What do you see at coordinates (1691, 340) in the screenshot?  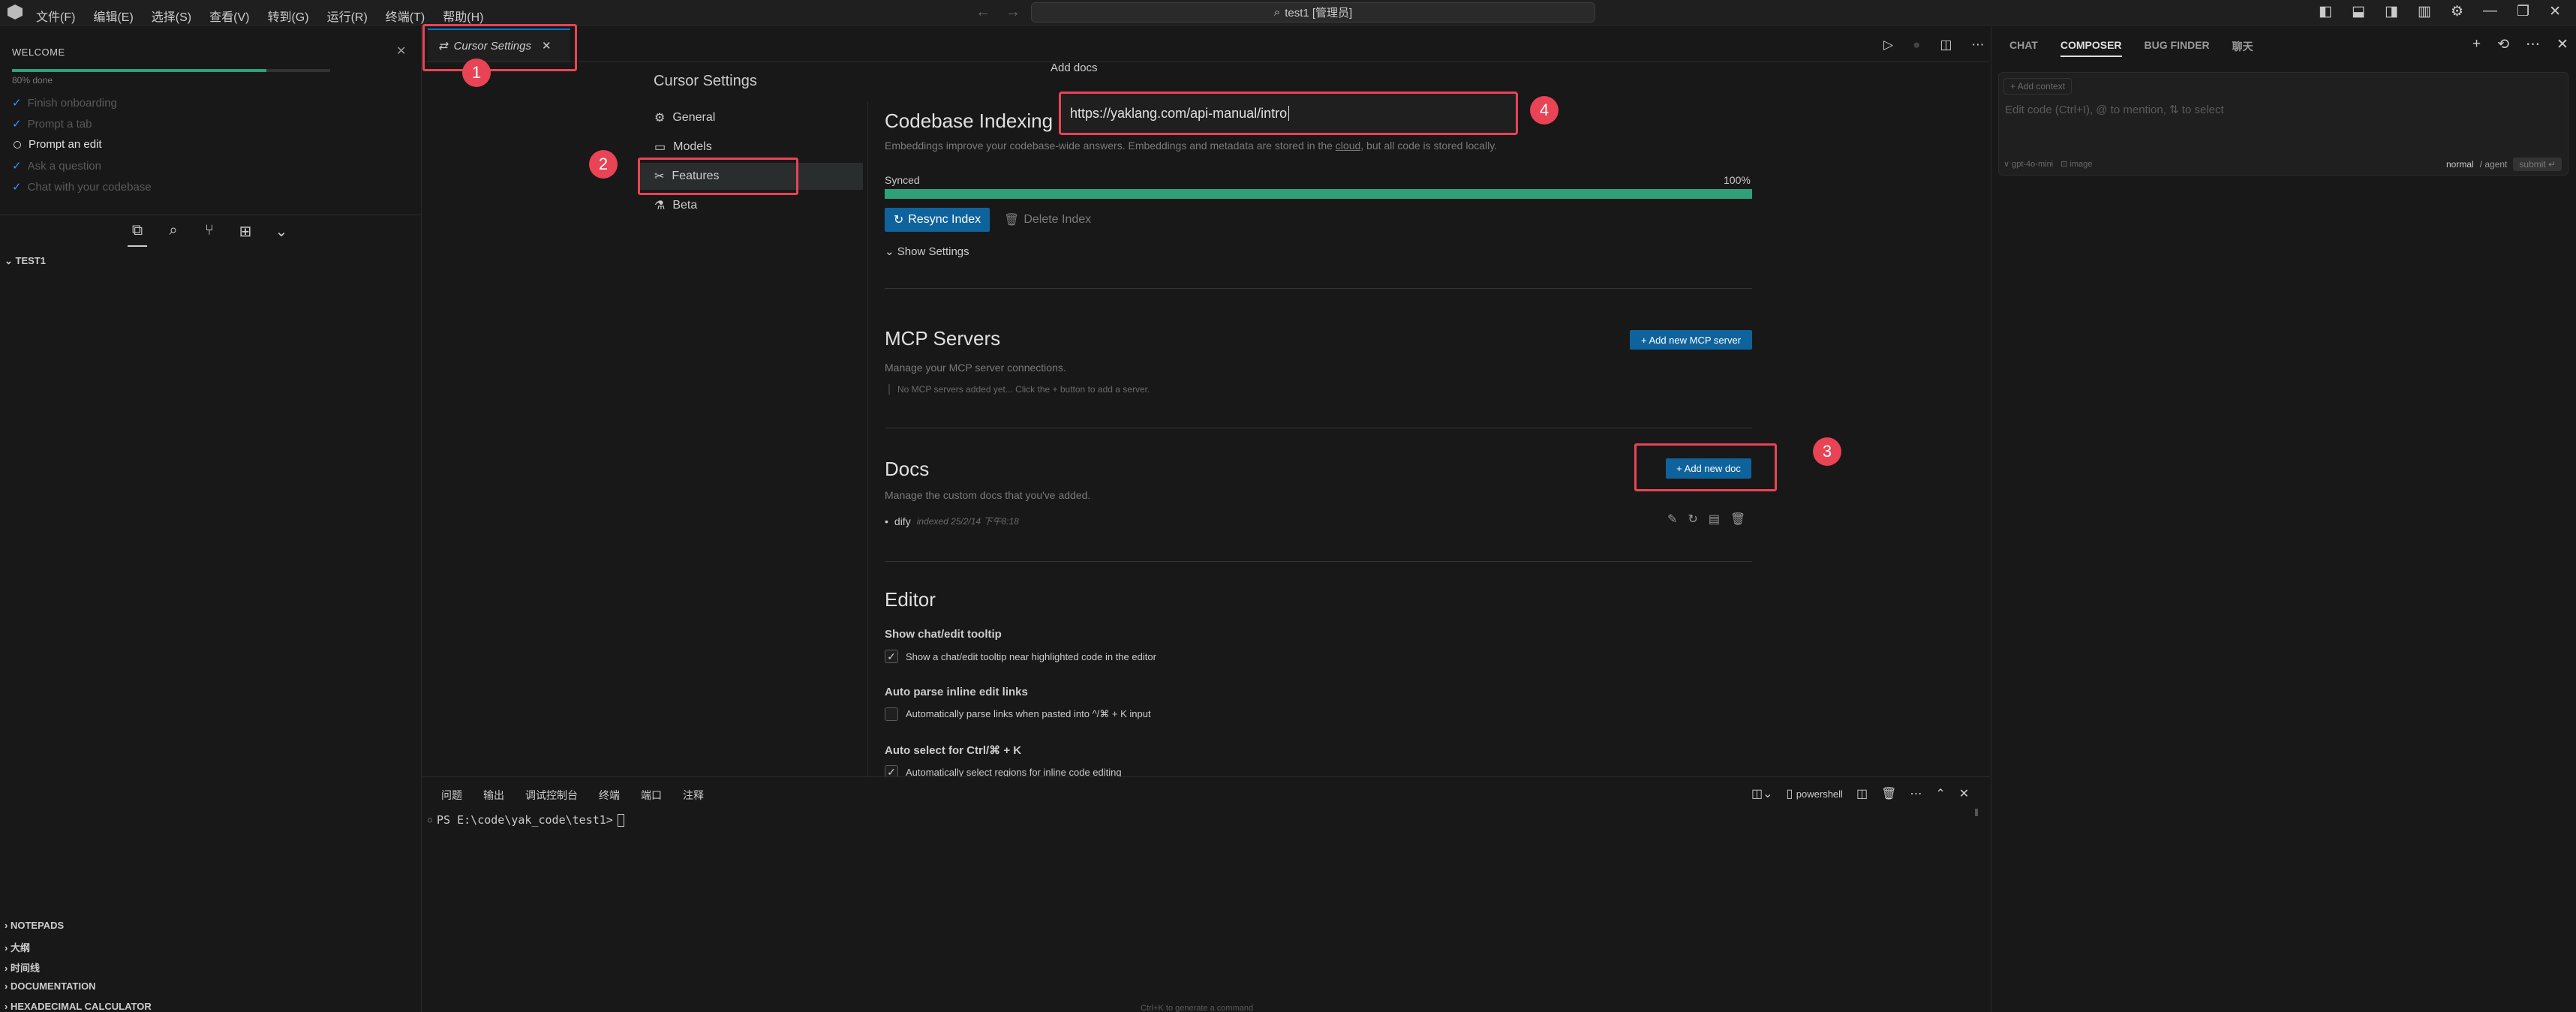 I see `add-mcp-server-button: + Add new MCP server` at bounding box center [1691, 340].